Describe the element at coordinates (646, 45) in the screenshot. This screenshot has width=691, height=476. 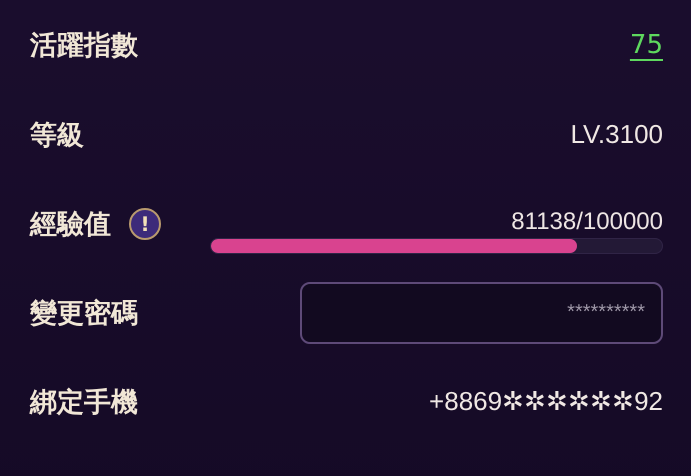
I see `activity-link: 75` at that location.